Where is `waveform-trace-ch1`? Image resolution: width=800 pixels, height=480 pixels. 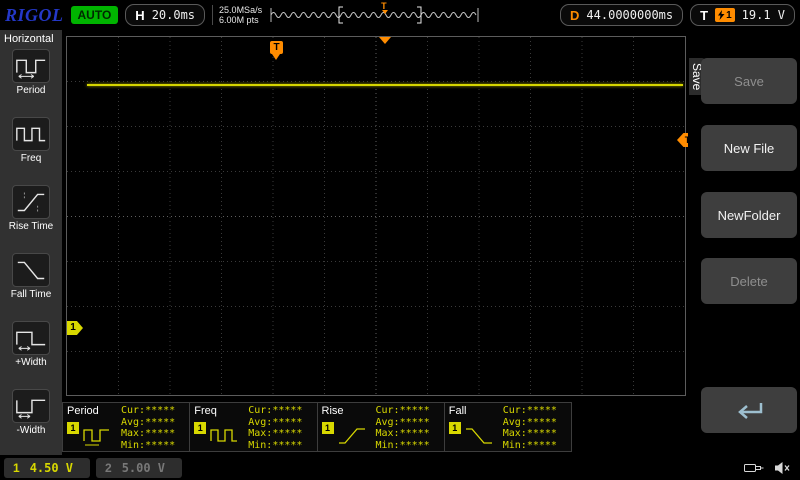 waveform-trace-ch1 is located at coordinates (385, 85).